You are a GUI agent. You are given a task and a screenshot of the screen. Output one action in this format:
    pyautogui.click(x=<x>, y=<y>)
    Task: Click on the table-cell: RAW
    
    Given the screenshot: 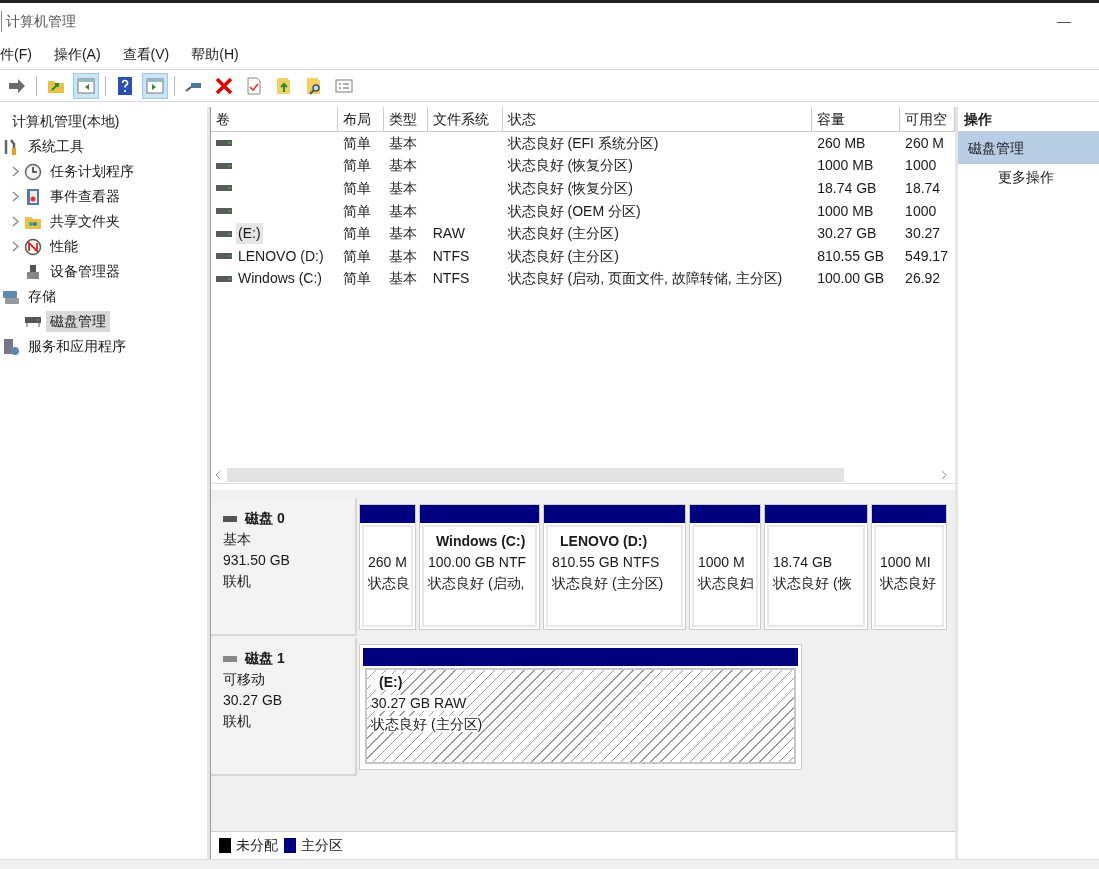 What is the action you would take?
    pyautogui.click(x=448, y=233)
    